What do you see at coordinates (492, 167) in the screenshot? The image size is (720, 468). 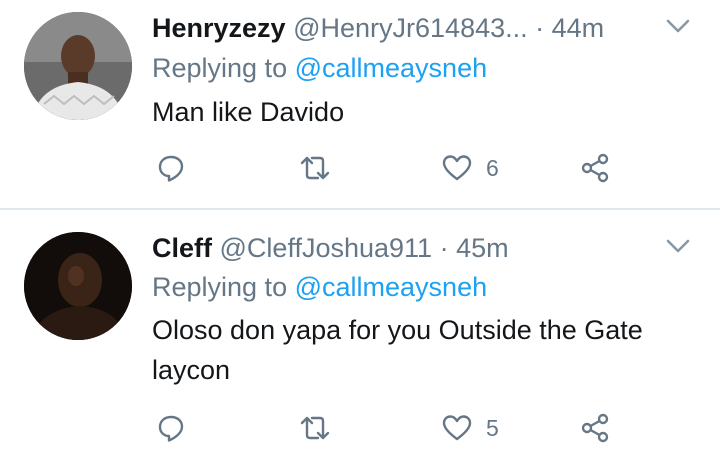 I see `like-count: 6` at bounding box center [492, 167].